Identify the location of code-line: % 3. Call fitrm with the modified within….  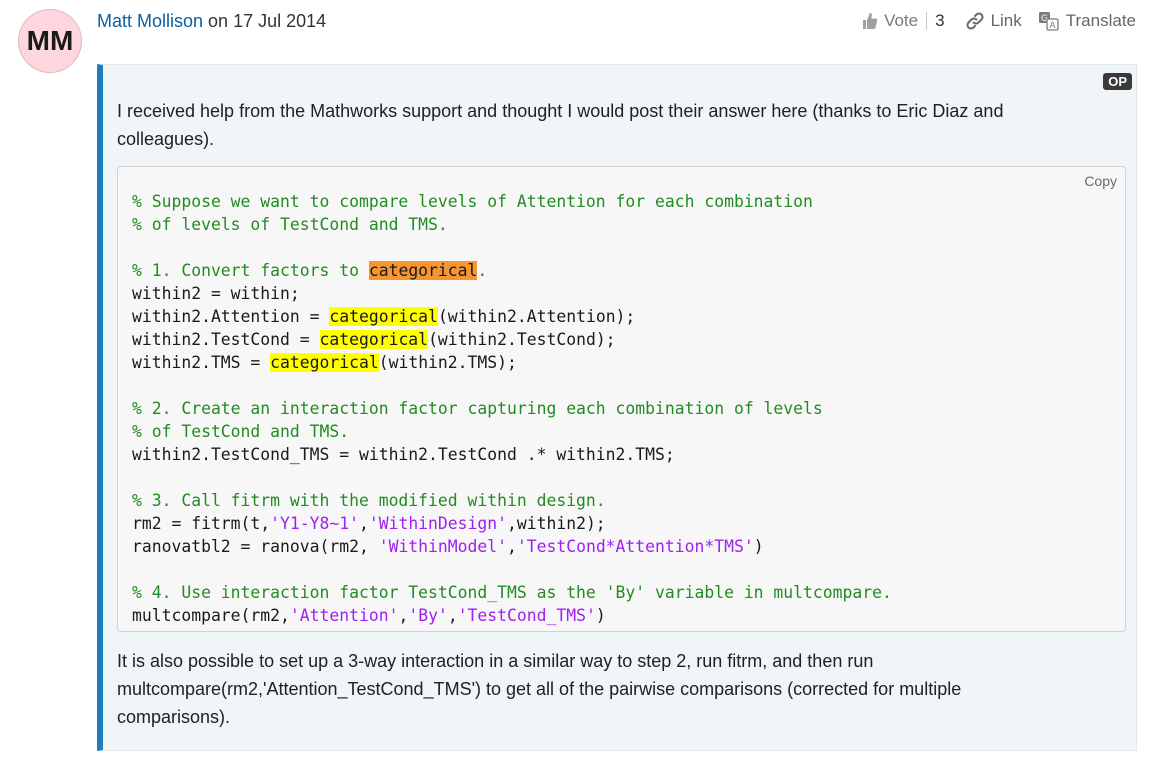
(512, 500).